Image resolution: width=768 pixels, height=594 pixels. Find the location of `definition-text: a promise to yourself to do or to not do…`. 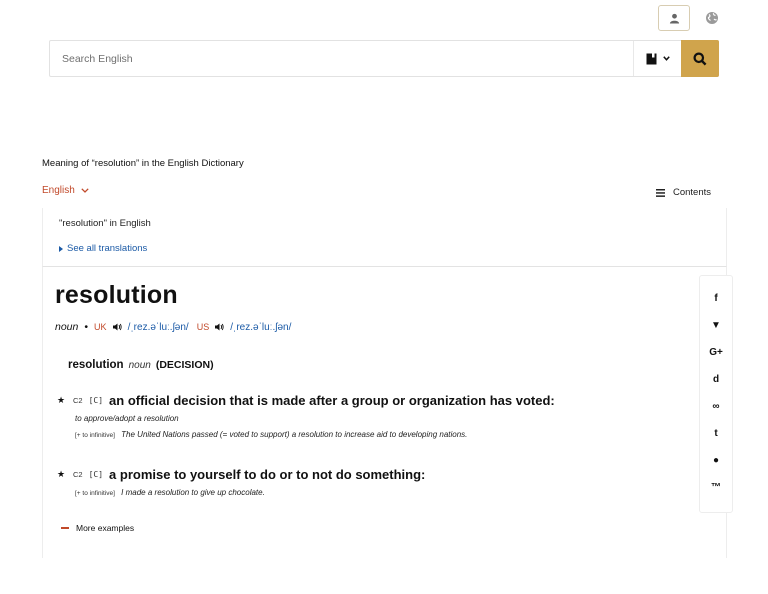

definition-text: a promise to yourself to do or to not do… is located at coordinates (267, 474).